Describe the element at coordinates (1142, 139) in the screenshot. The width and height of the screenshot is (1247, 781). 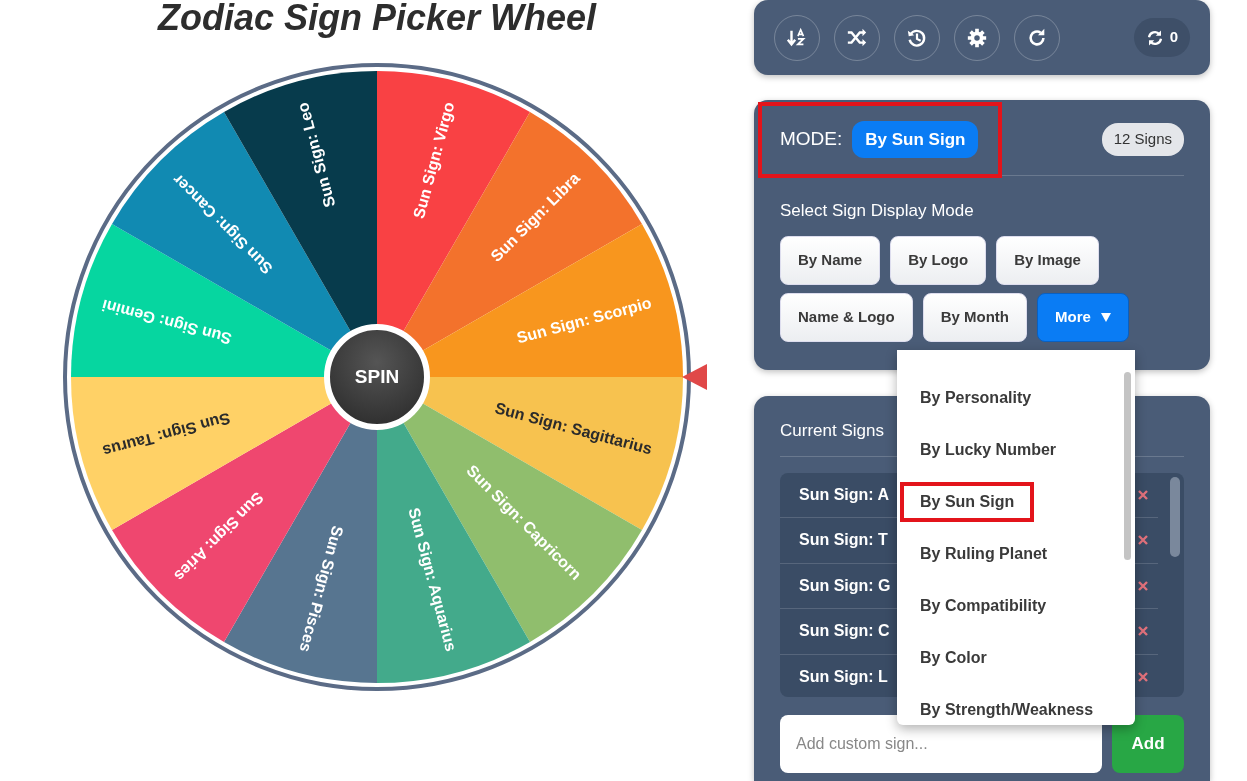
I see `count-badge: 12 Signs` at that location.